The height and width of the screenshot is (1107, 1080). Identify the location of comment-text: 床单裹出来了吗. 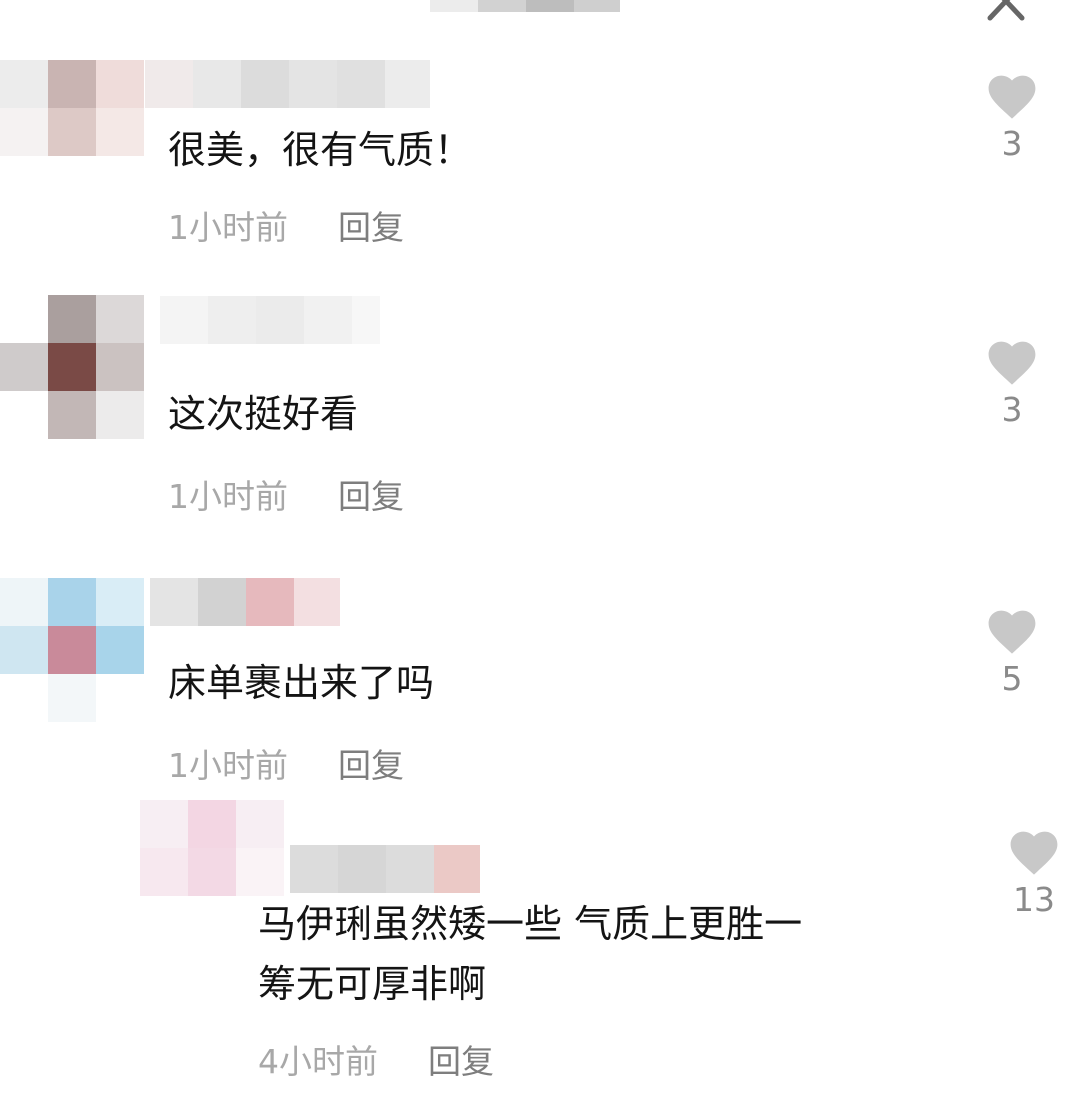
(301, 683).